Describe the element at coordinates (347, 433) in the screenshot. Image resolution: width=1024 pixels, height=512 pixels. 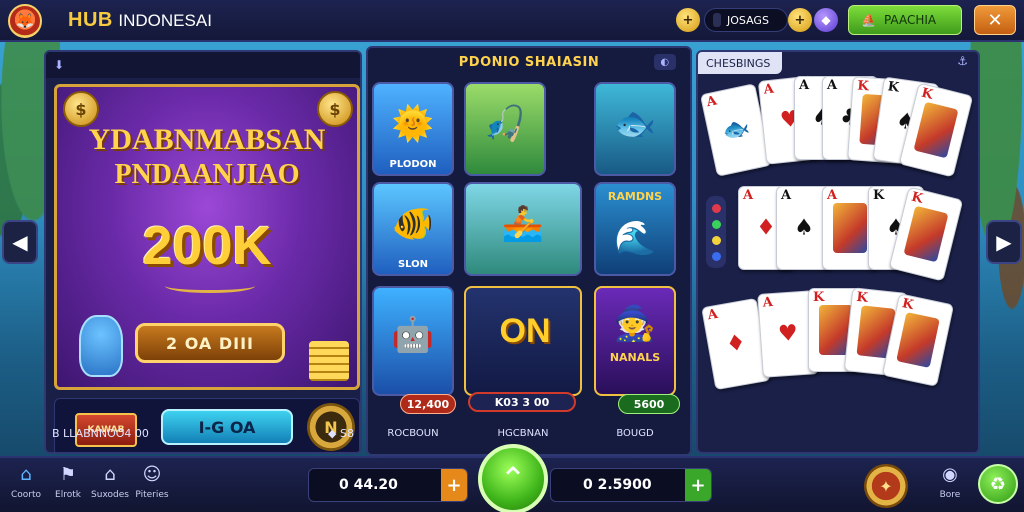
I see `promo-footer-value: S8` at that location.